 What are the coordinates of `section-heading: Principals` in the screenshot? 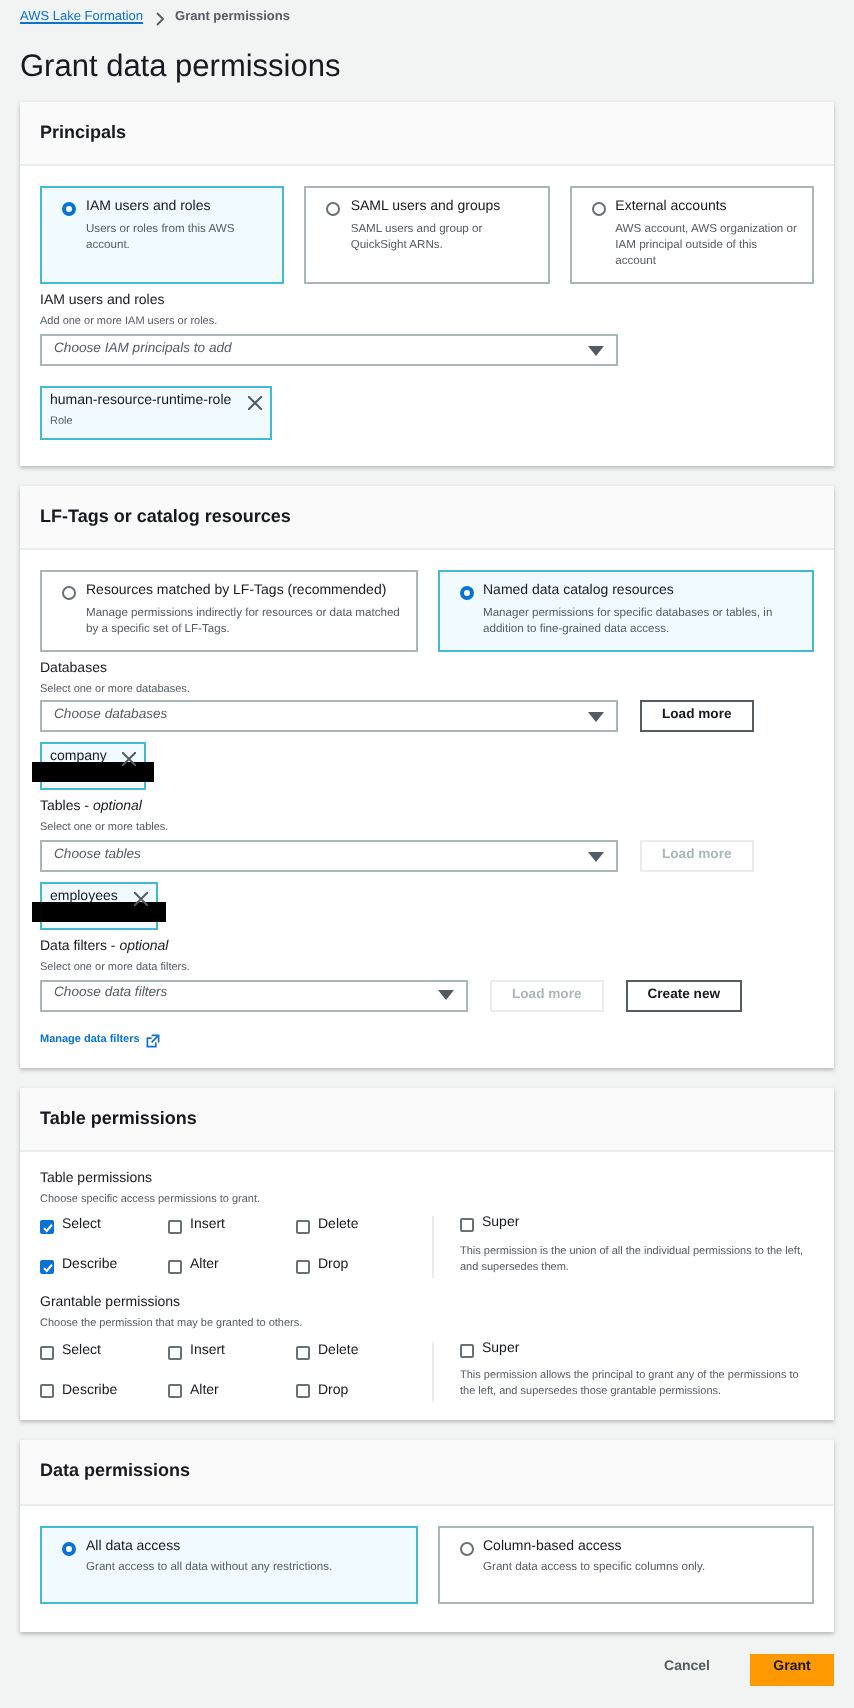 It's located at (427, 134).